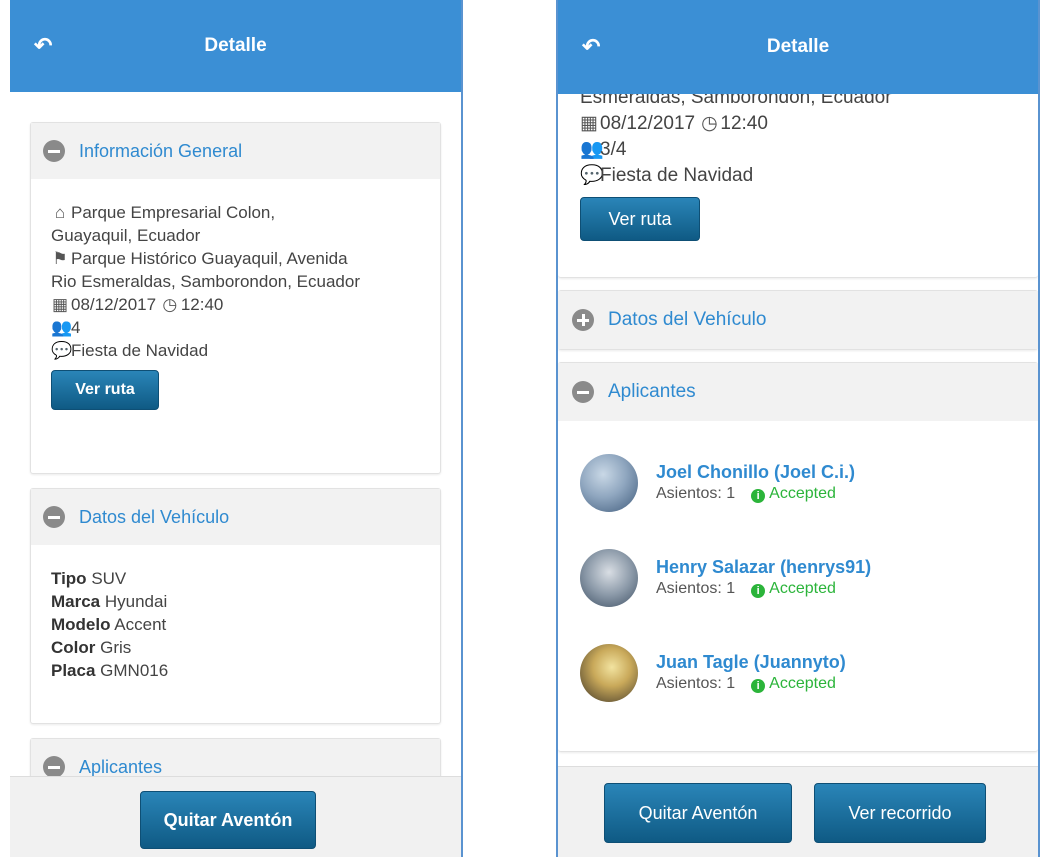 This screenshot has width=1042, height=857. Describe the element at coordinates (109, 624) in the screenshot. I see `vehicle-row-model: Modelo Accent` at that location.